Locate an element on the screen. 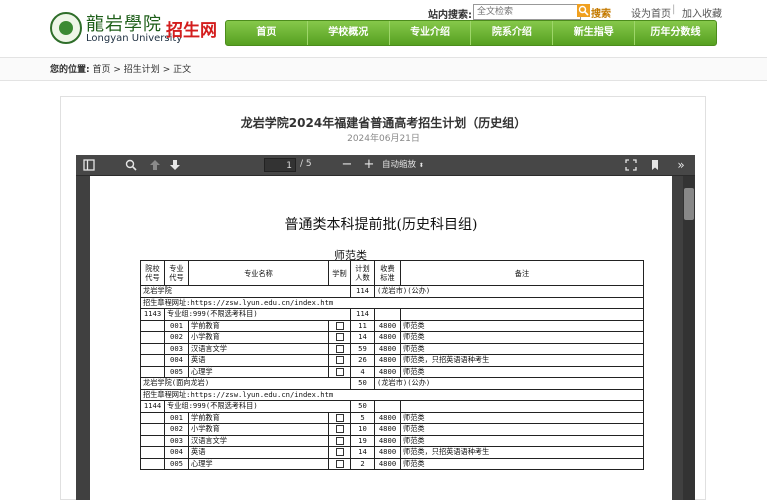 The height and width of the screenshot is (500, 767). major-name: 小学教育 is located at coordinates (258, 429).